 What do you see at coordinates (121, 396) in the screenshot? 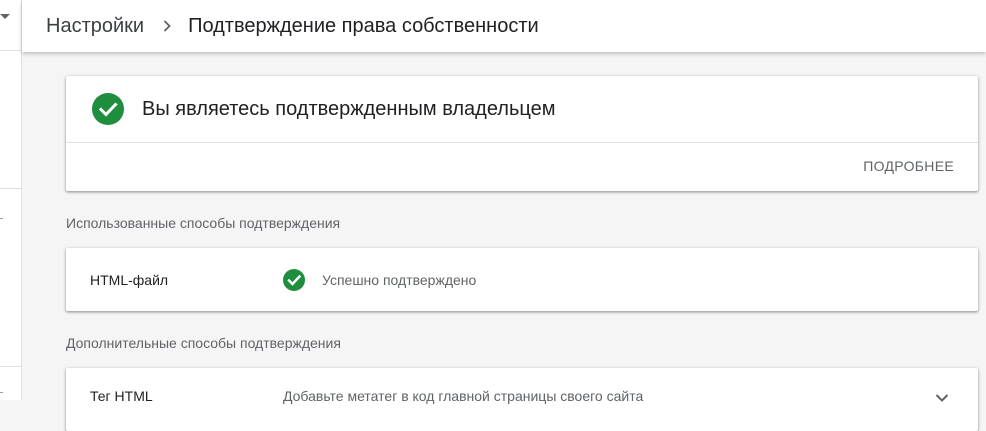
I see `method-name: Тег HTML` at bounding box center [121, 396].